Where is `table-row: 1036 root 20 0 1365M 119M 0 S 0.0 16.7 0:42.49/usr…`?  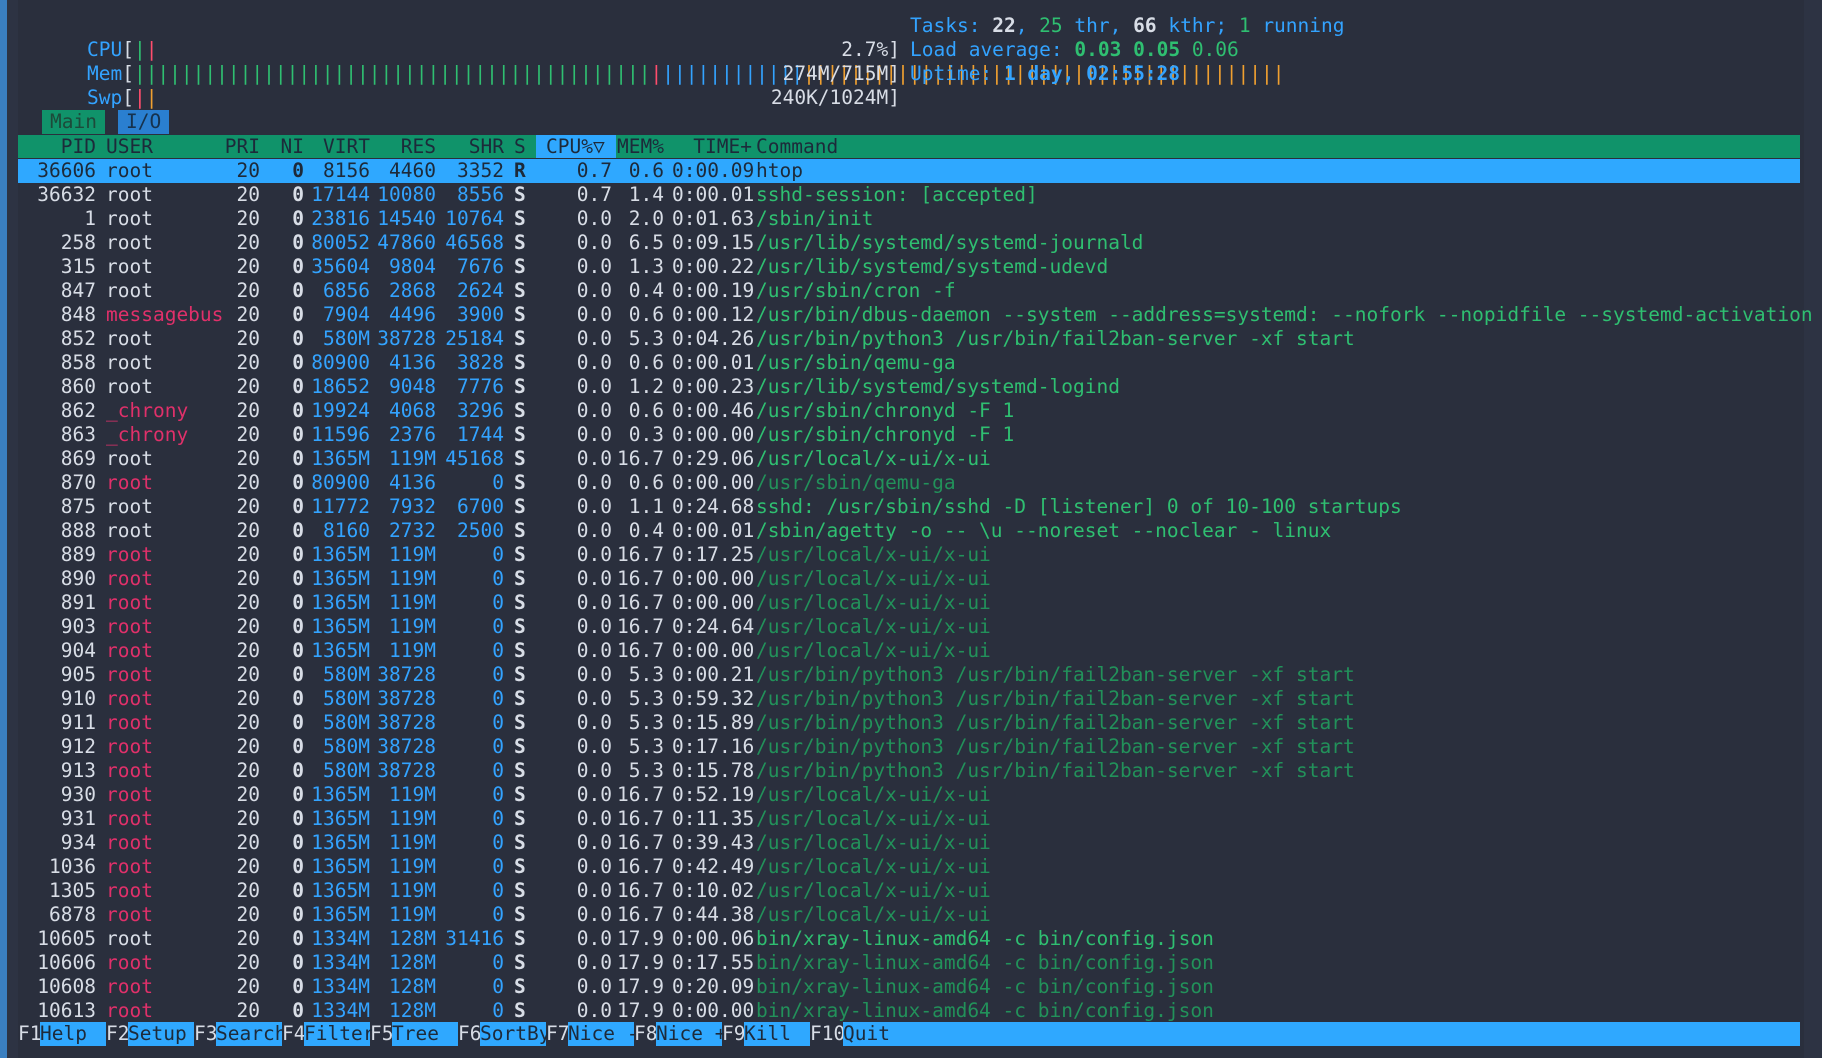
table-row: 1036 root 20 0 1365M 119M 0 S 0.0 16.7 0:42.49/usr… is located at coordinates (909, 867).